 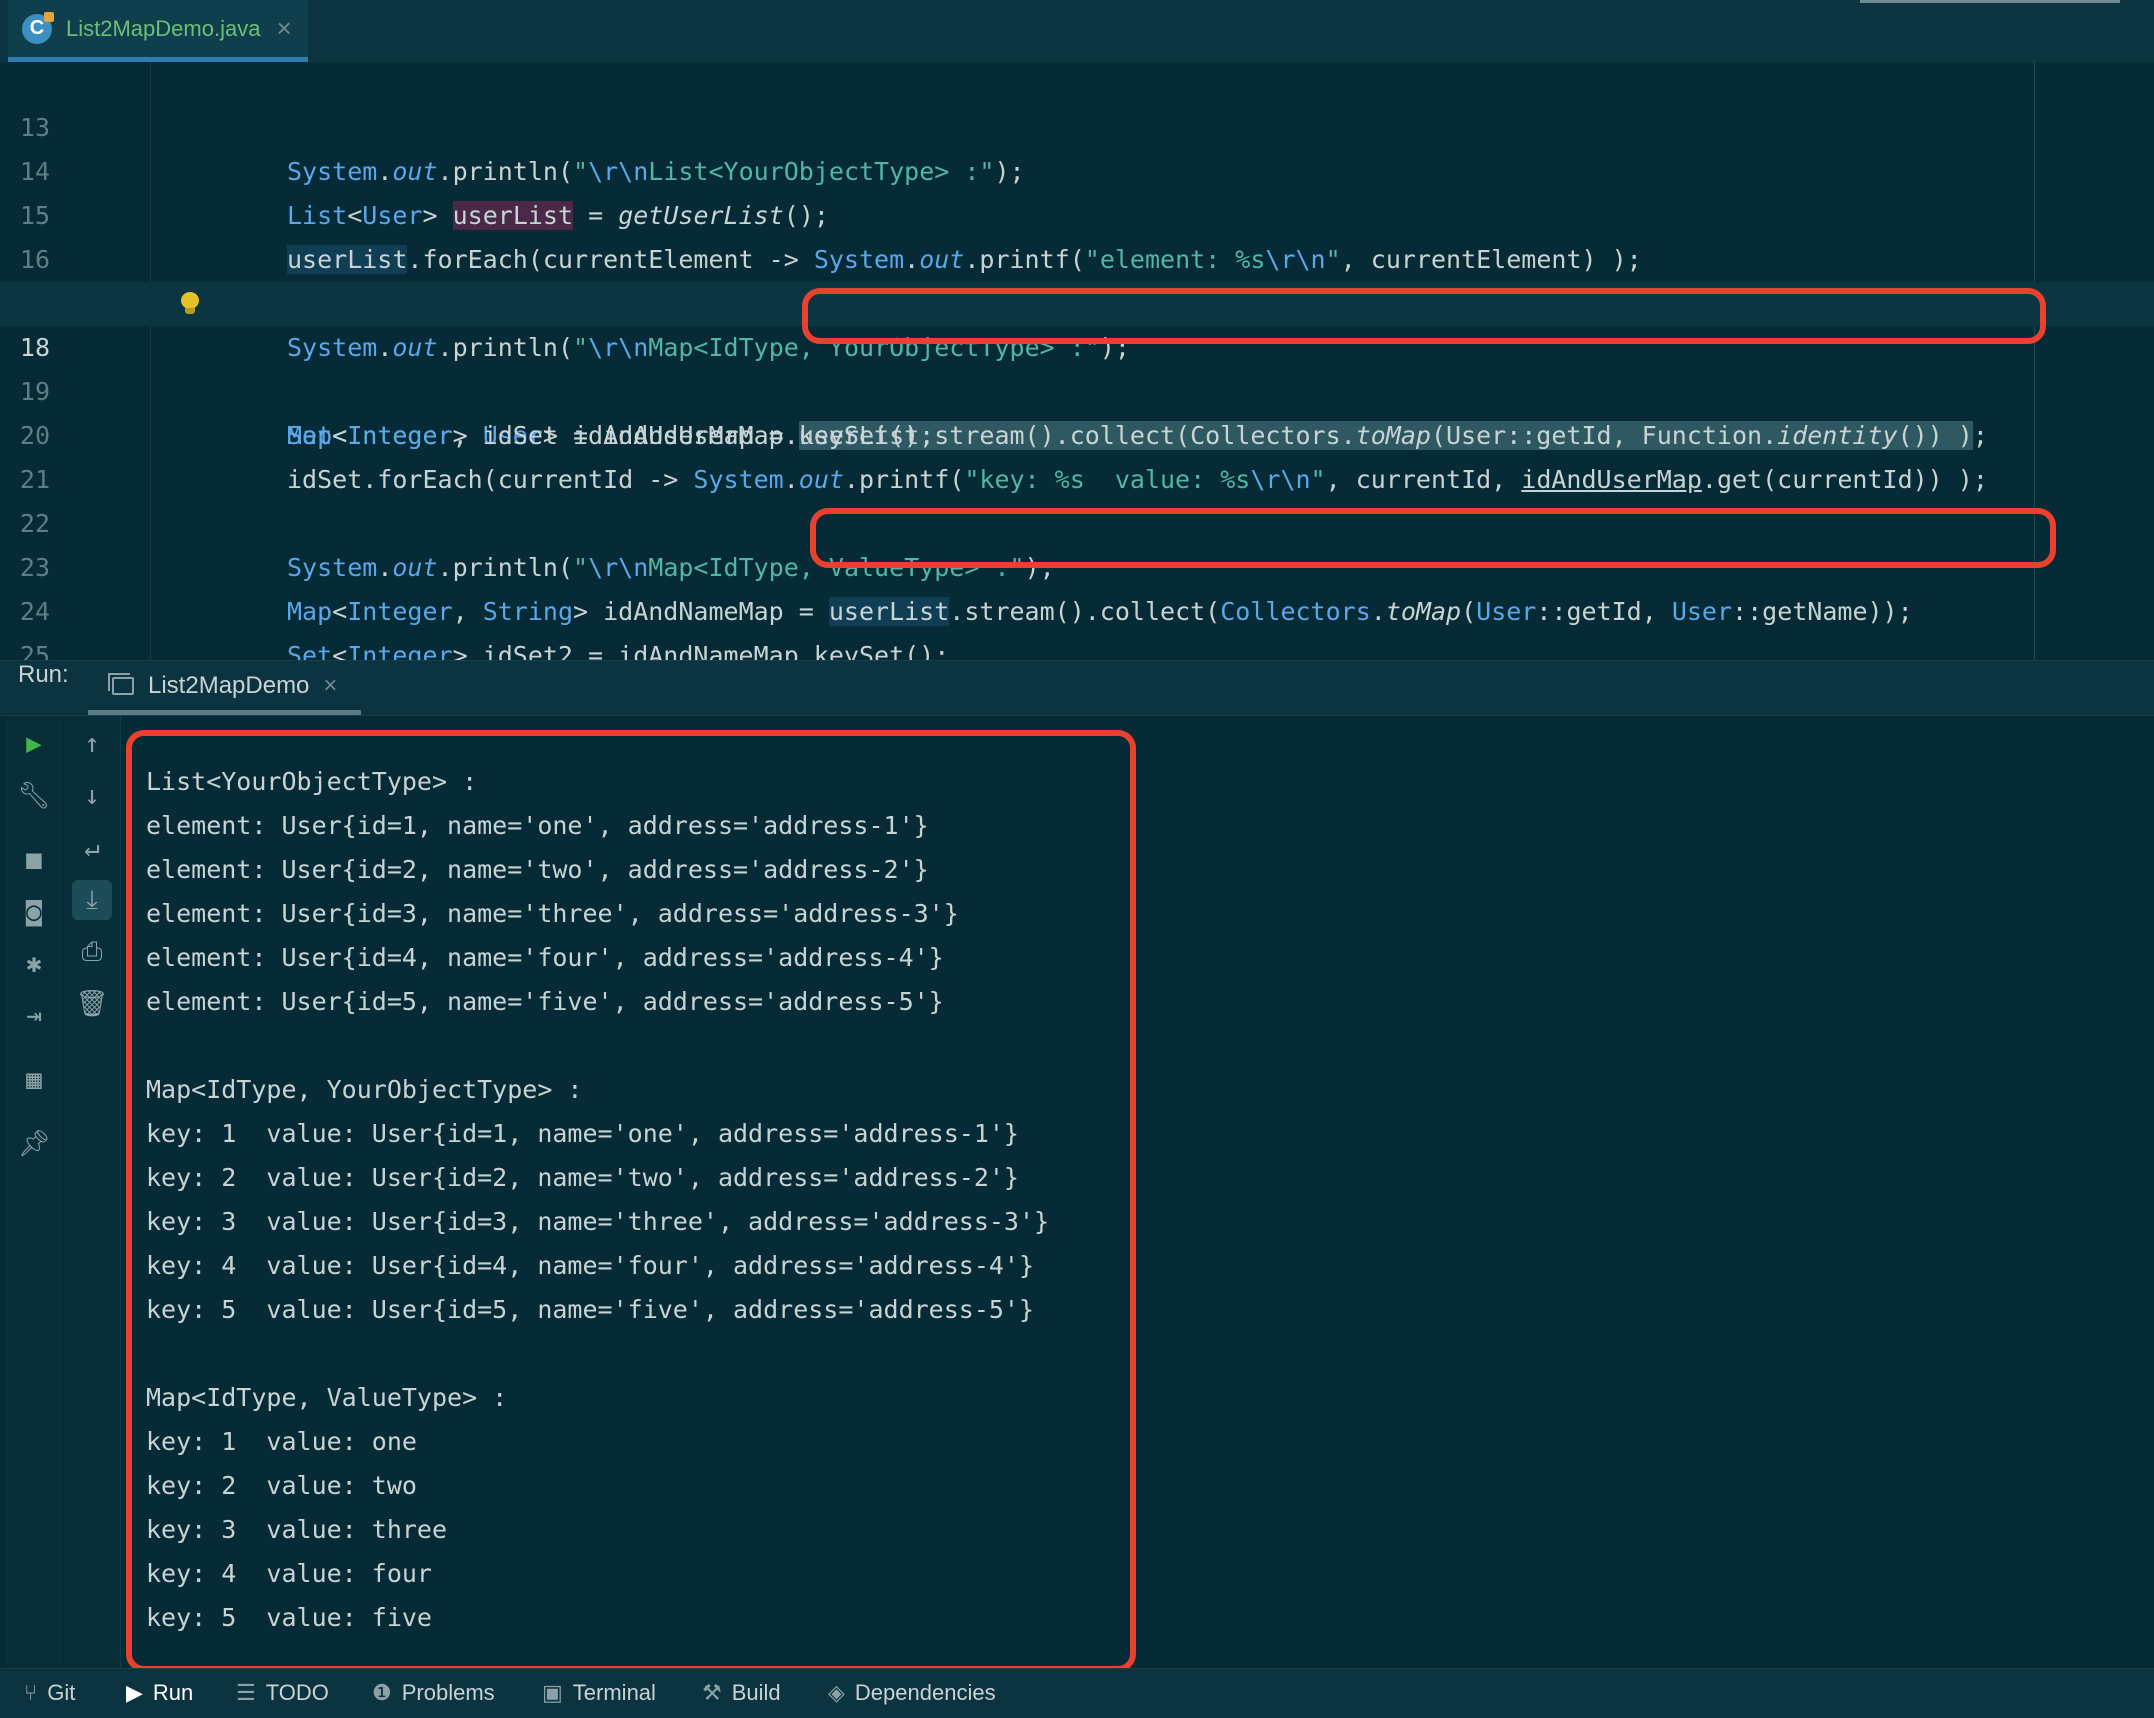 What do you see at coordinates (1077, 31) in the screenshot?
I see `editor-tab-bar: C List2MapDemo.java ×` at bounding box center [1077, 31].